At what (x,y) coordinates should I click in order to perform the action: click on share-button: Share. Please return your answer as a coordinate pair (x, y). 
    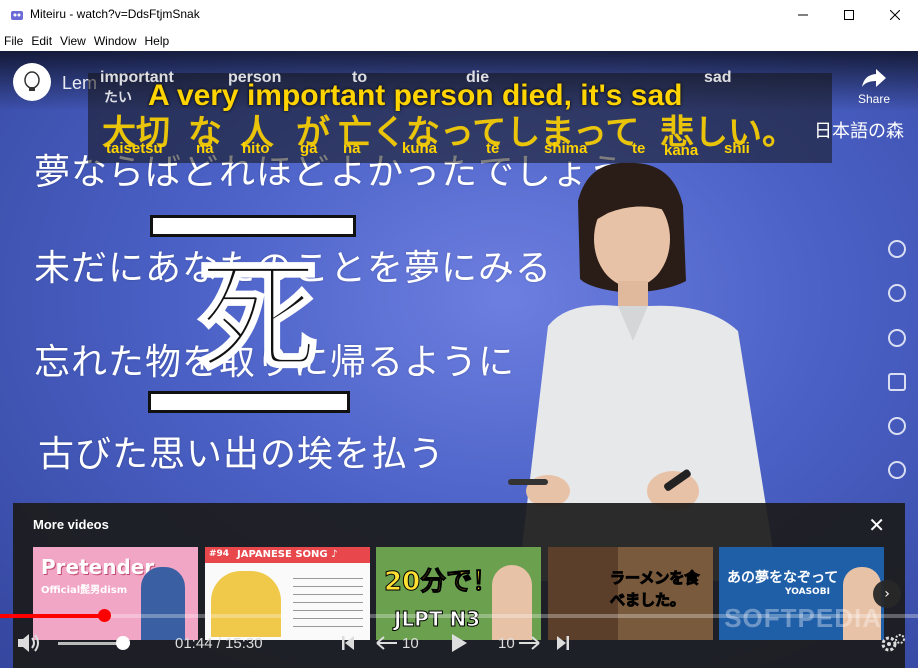
    Looking at the image, I should click on (874, 86).